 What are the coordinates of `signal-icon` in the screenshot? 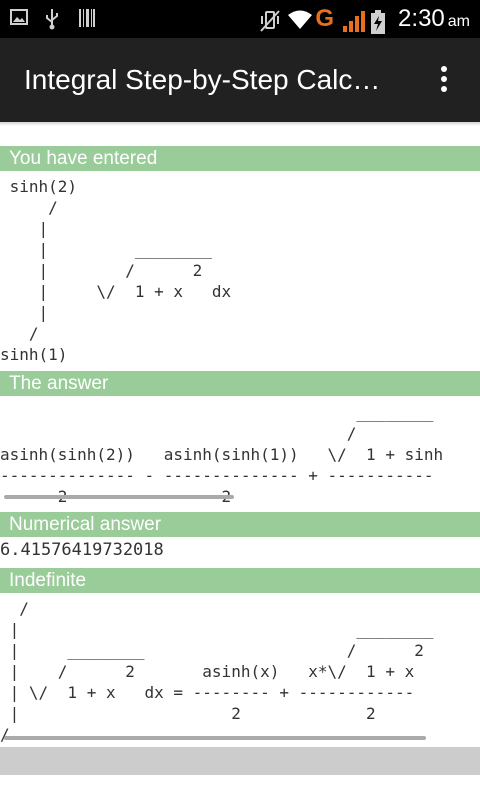 It's located at (354, 20).